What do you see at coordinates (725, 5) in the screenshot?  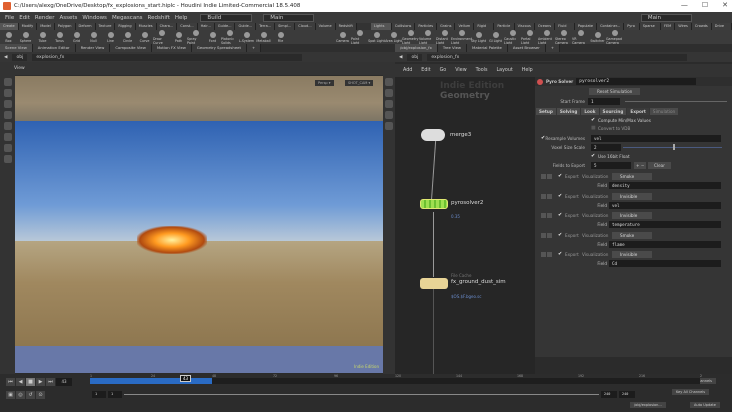 I see `close-button: ✕` at bounding box center [725, 5].